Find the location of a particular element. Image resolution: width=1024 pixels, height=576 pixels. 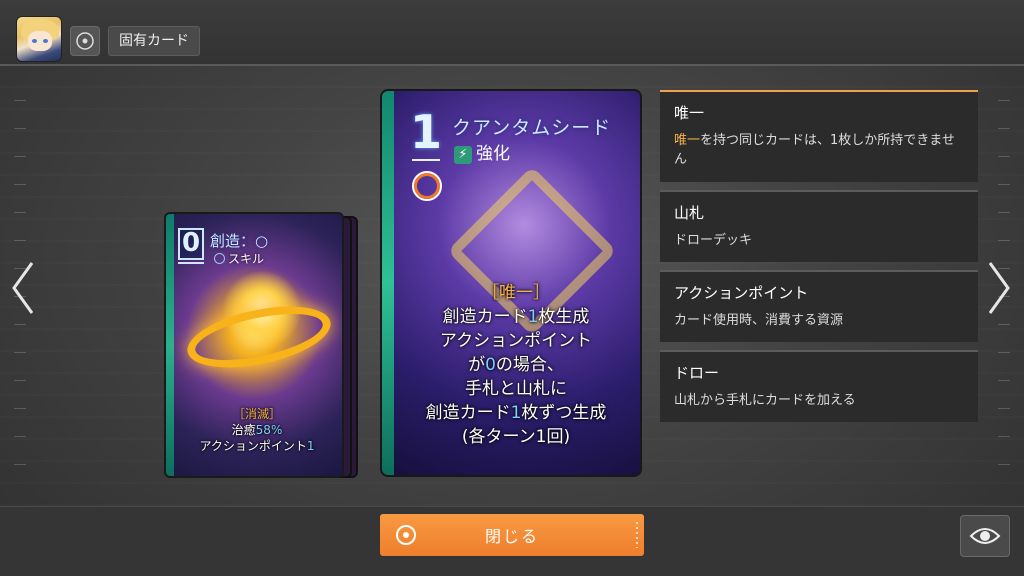

card-effect: ［消滅］ 治癒58% アクションポイント1 is located at coordinates (257, 430).